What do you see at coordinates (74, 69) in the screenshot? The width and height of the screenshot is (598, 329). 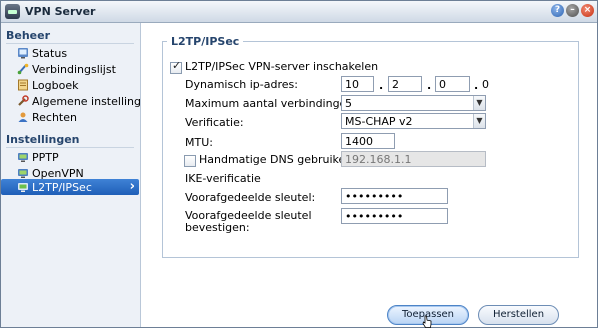 I see `sidebar-item-label: Verbindingslijst` at bounding box center [74, 69].